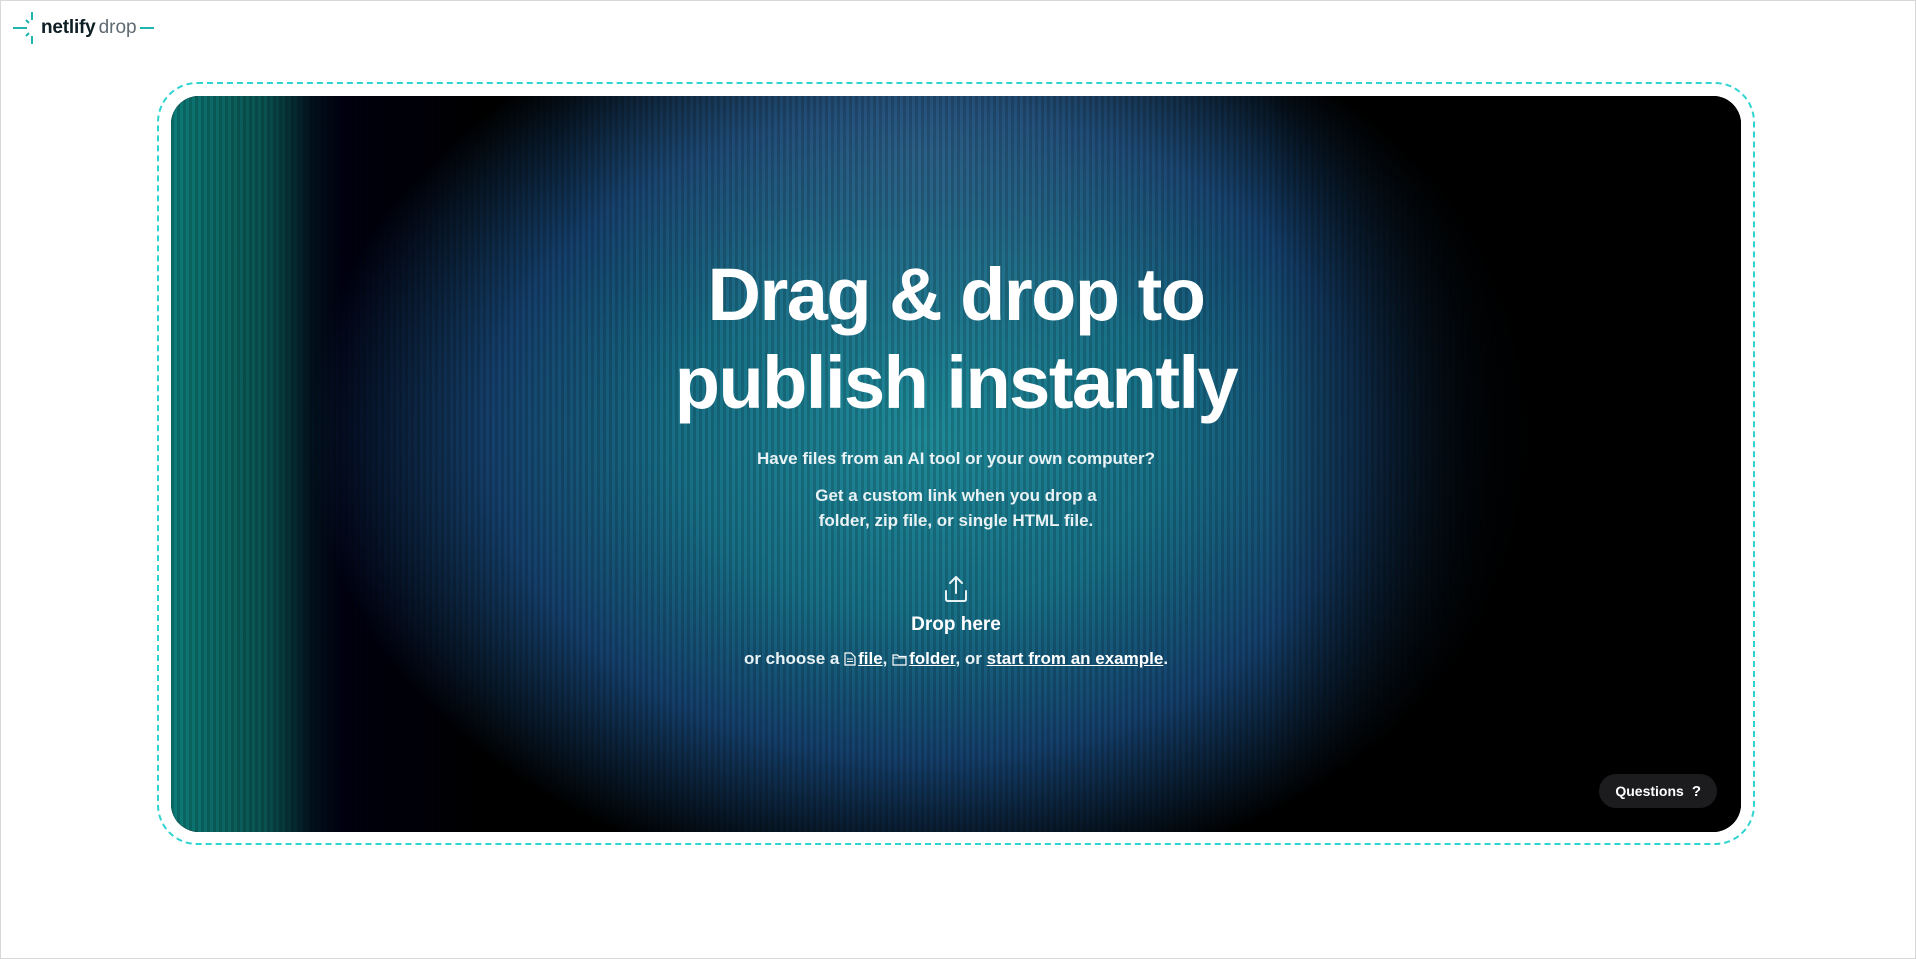  I want to click on file-icon, so click(850, 659).